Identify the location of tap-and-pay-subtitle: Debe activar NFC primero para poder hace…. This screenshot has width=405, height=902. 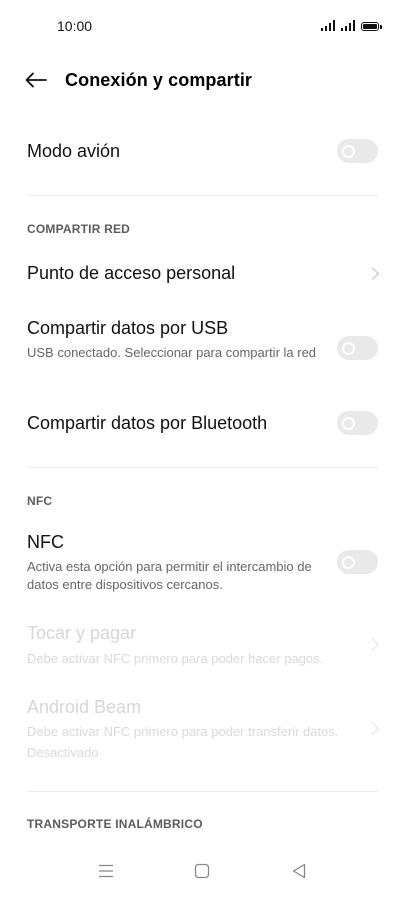
(175, 658).